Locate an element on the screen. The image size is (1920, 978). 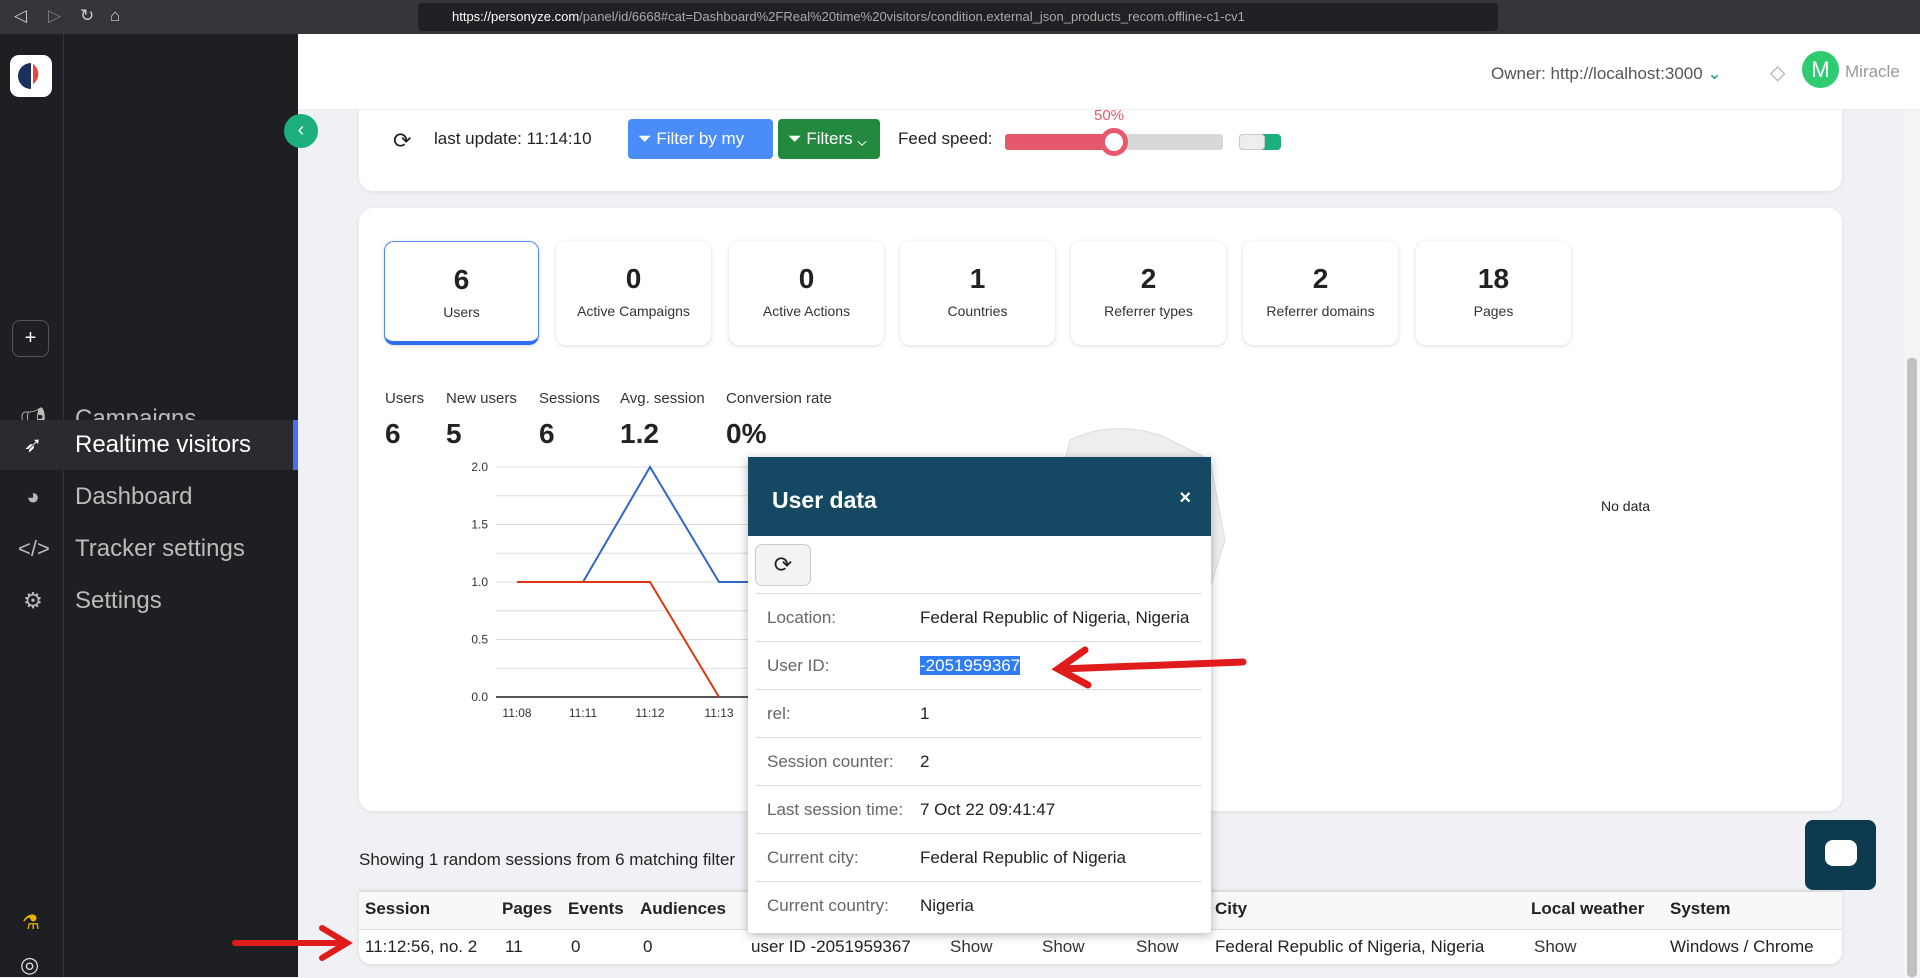
stat-tile: 0Active Campaigns is located at coordinates (633, 293).